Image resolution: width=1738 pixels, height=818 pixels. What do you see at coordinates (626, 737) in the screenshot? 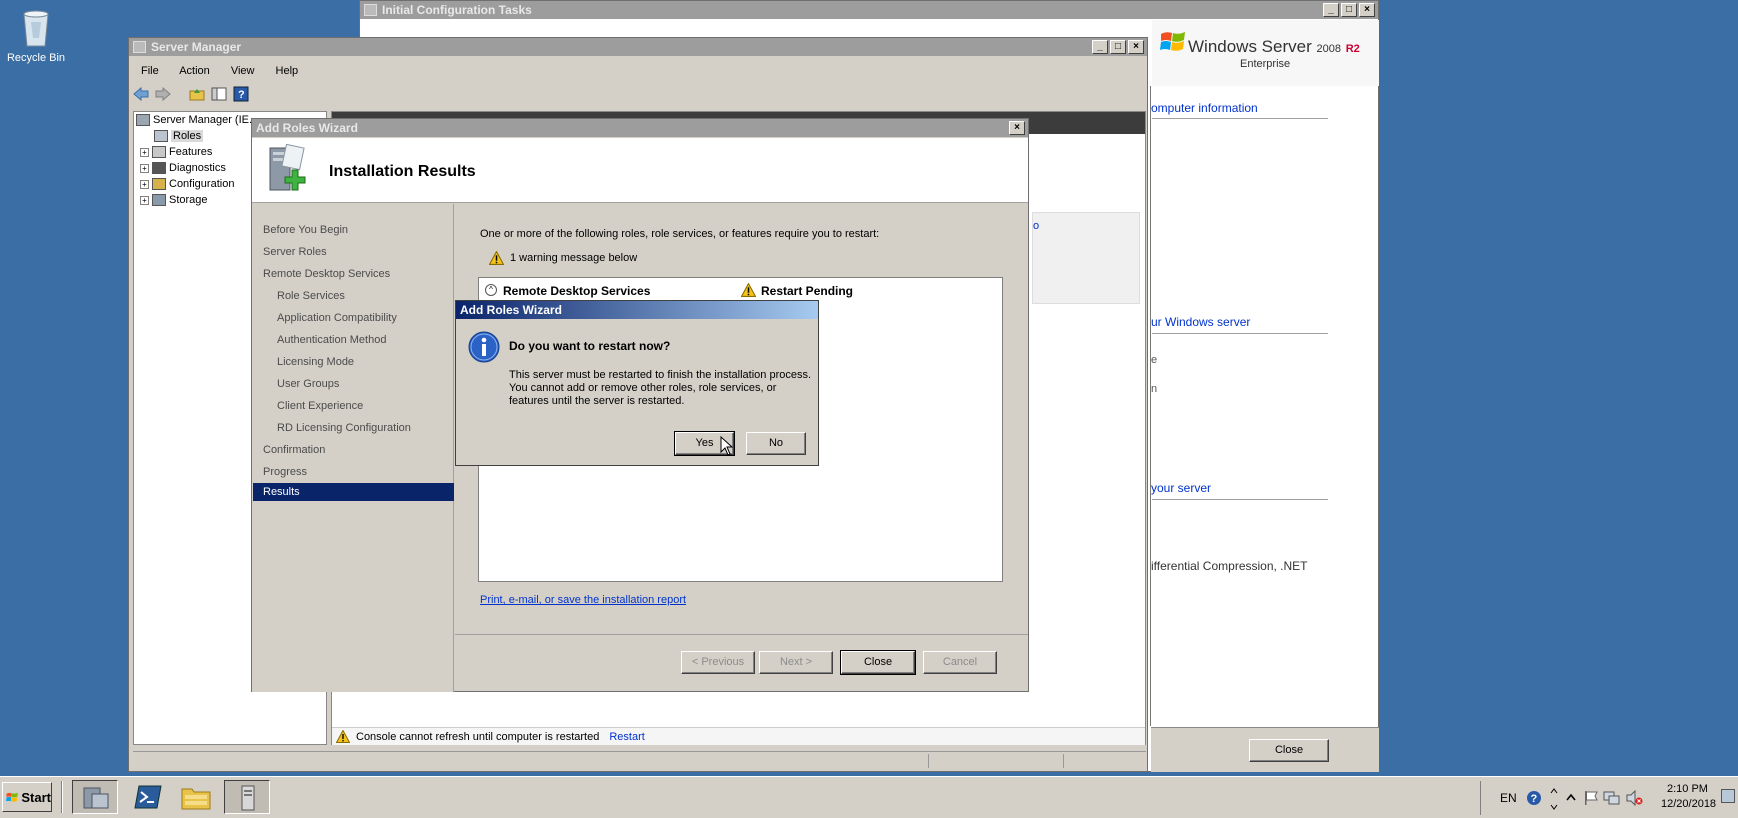
I see `restart-link: Restart` at bounding box center [626, 737].